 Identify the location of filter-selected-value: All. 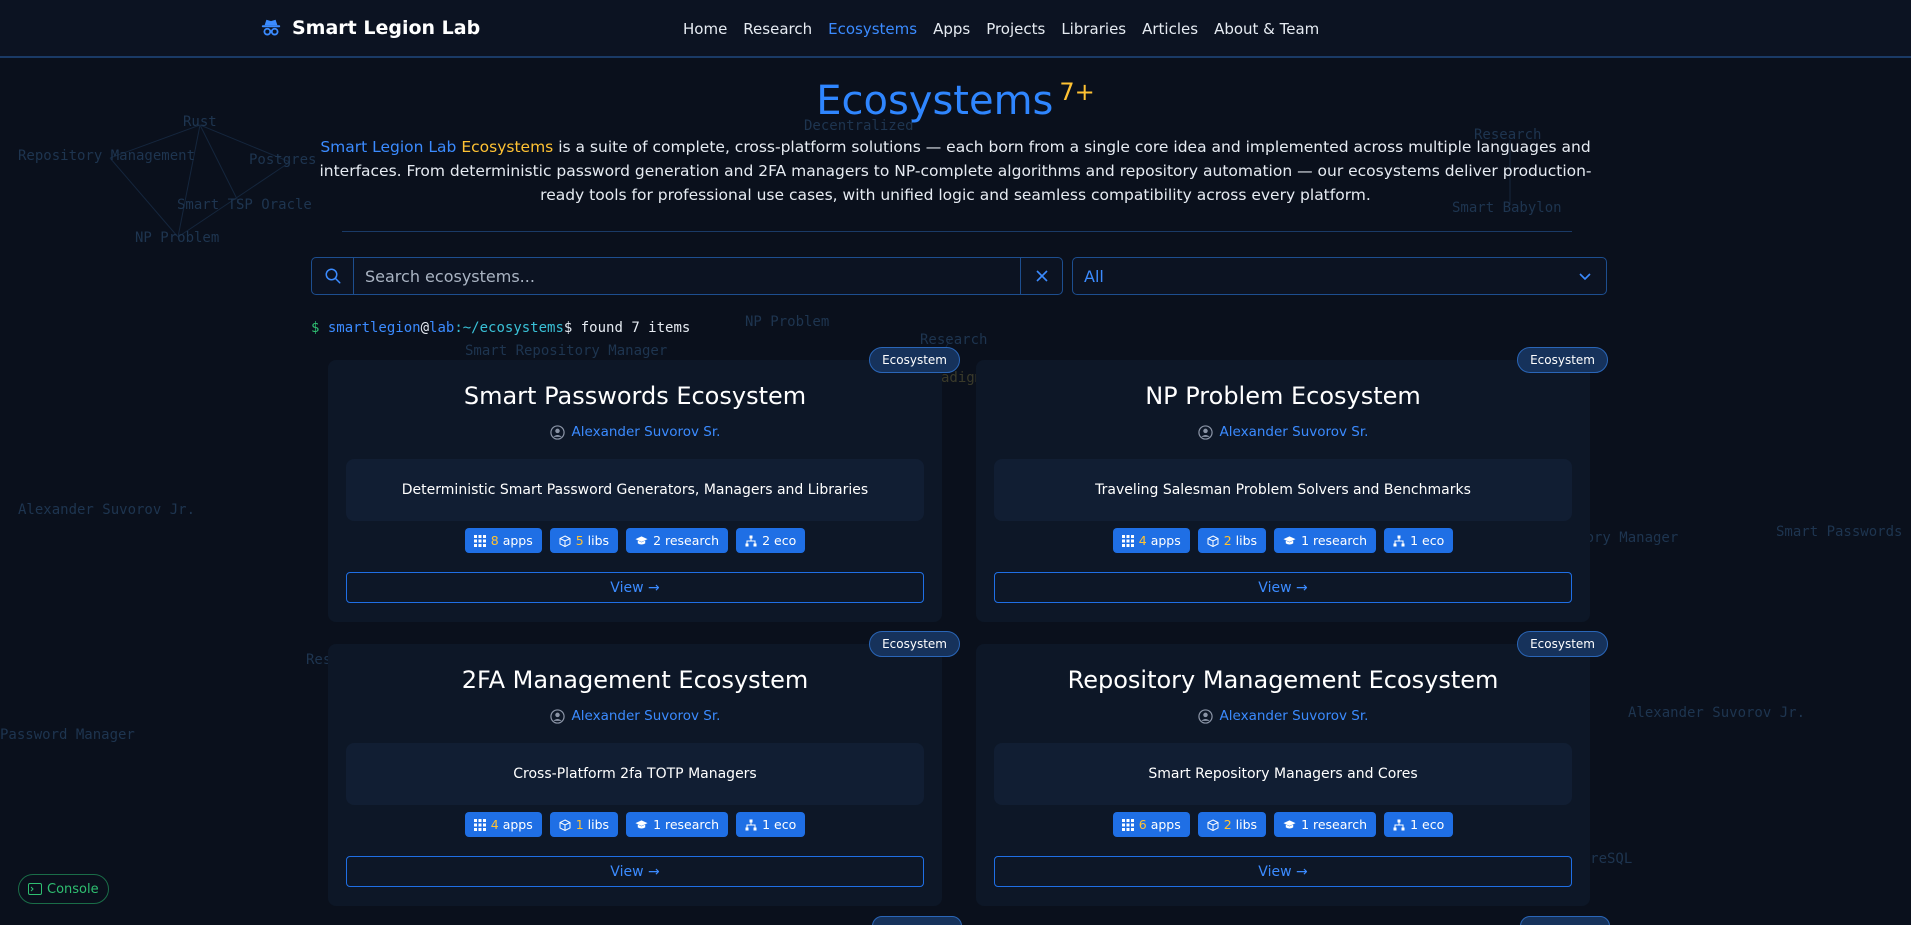
(1094, 276).